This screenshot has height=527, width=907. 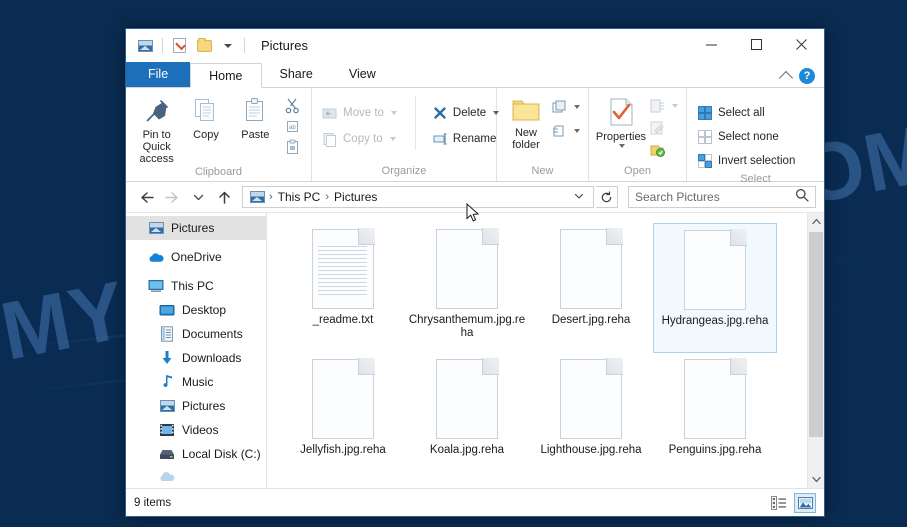 I want to click on up-button, so click(x=224, y=197).